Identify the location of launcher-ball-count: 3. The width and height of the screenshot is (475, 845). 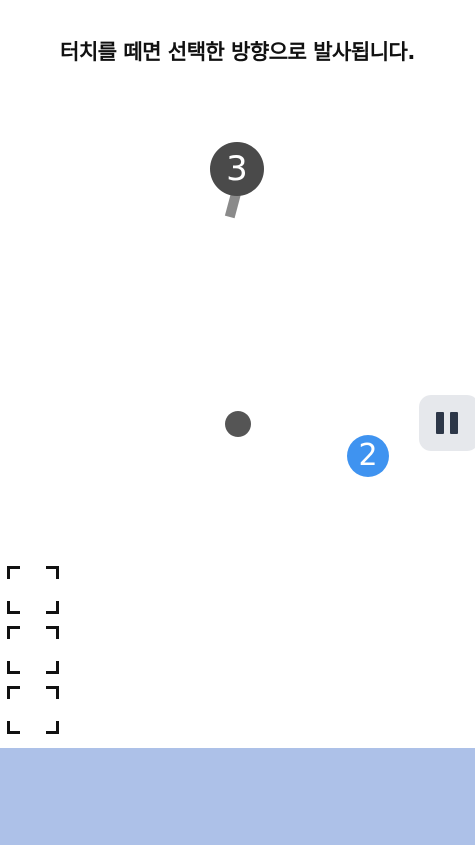
(237, 169).